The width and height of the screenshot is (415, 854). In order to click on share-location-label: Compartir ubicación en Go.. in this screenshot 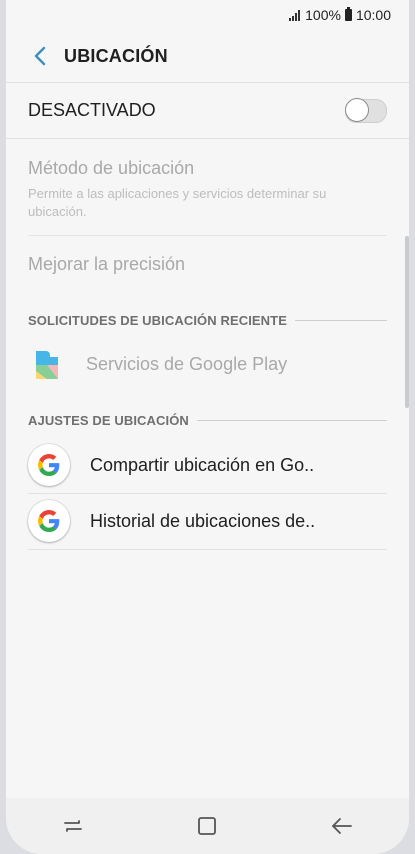, I will do `click(202, 464)`.